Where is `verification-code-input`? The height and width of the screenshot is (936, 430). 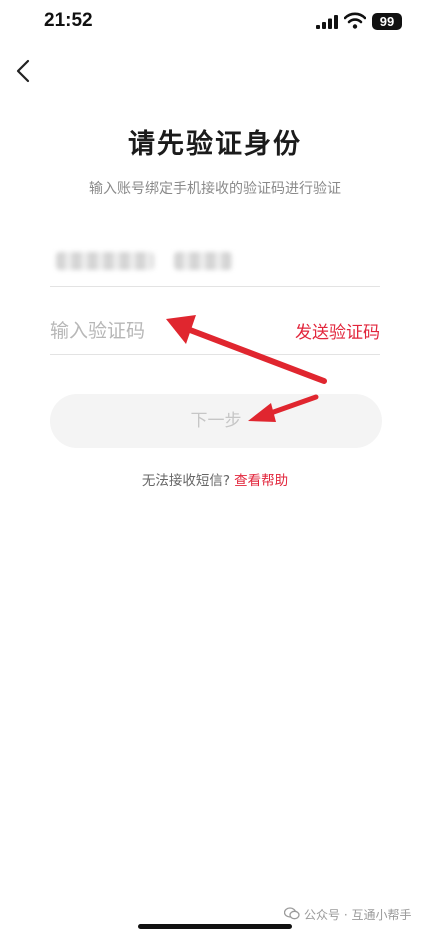
verification-code-input is located at coordinates (160, 331).